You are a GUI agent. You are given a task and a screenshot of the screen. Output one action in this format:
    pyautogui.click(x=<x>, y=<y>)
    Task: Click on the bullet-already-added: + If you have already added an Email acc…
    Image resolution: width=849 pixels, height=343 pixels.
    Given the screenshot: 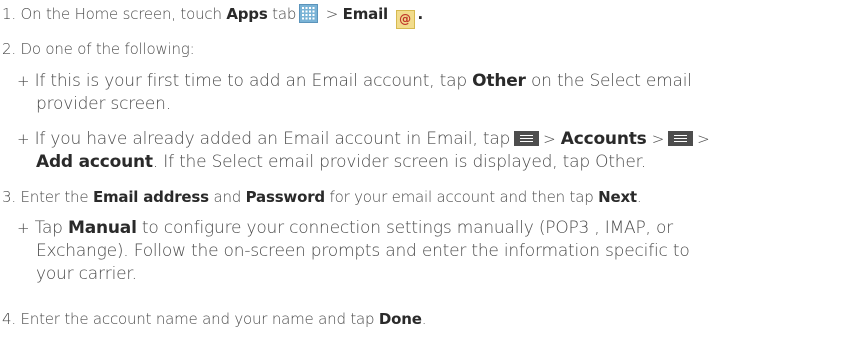 What is the action you would take?
    pyautogui.click(x=363, y=139)
    